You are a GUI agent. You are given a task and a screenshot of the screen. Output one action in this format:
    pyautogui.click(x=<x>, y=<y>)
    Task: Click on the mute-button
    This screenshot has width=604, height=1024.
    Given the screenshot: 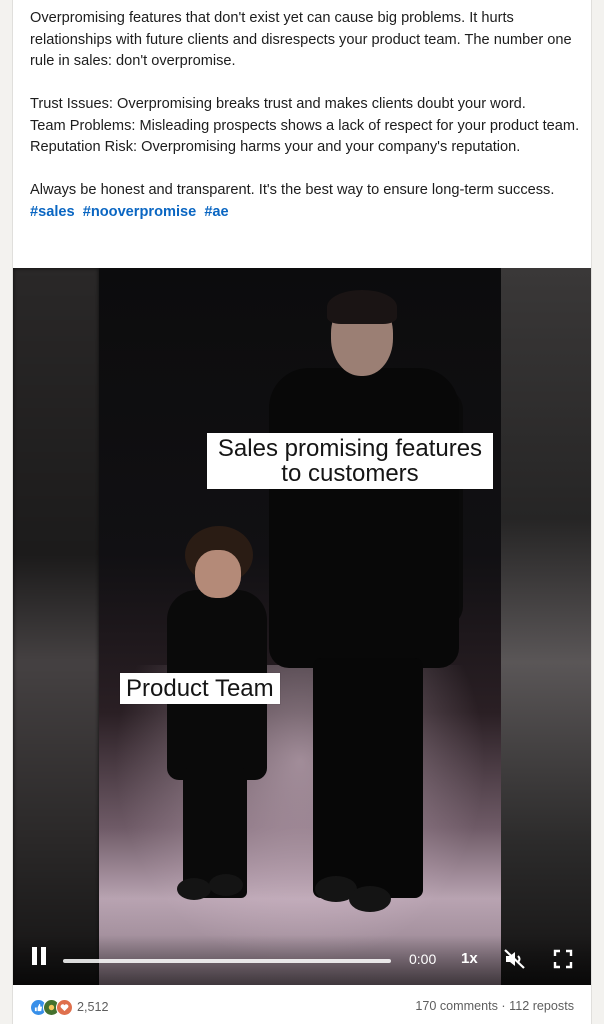 What is the action you would take?
    pyautogui.click(x=515, y=959)
    